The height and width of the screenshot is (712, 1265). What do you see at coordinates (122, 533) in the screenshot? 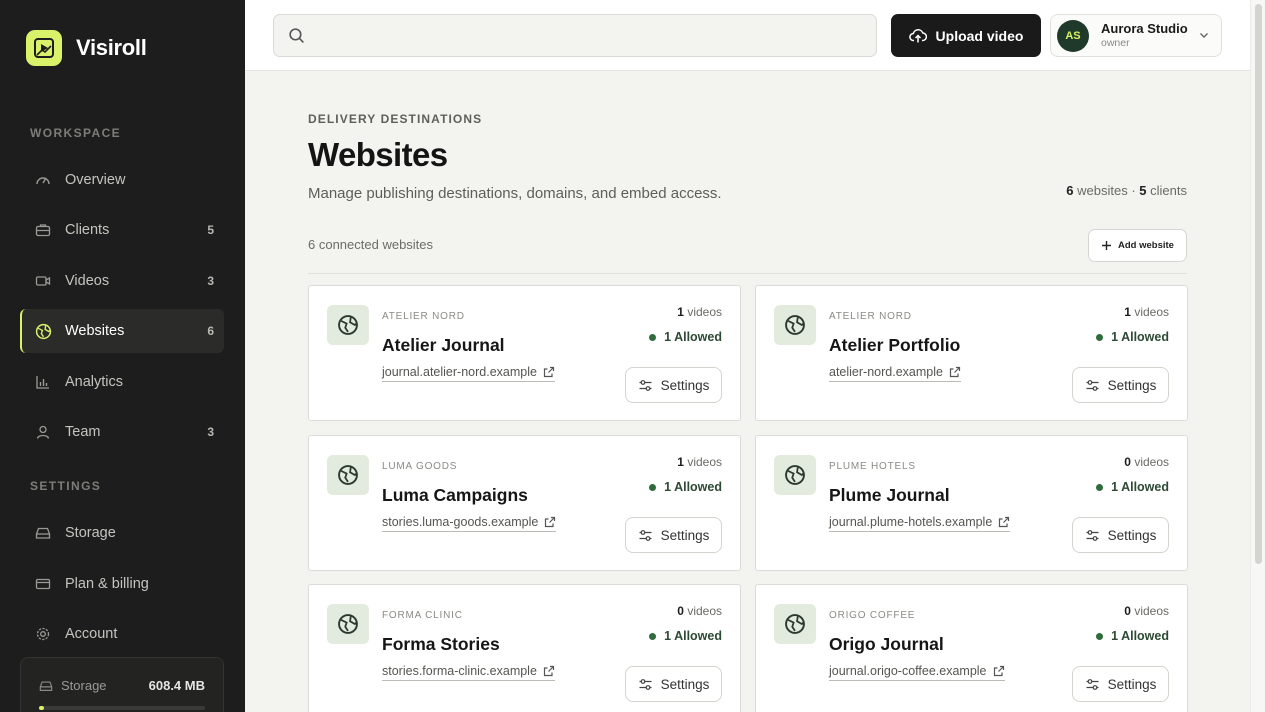
I see `sidebar-item-storage: Storage` at bounding box center [122, 533].